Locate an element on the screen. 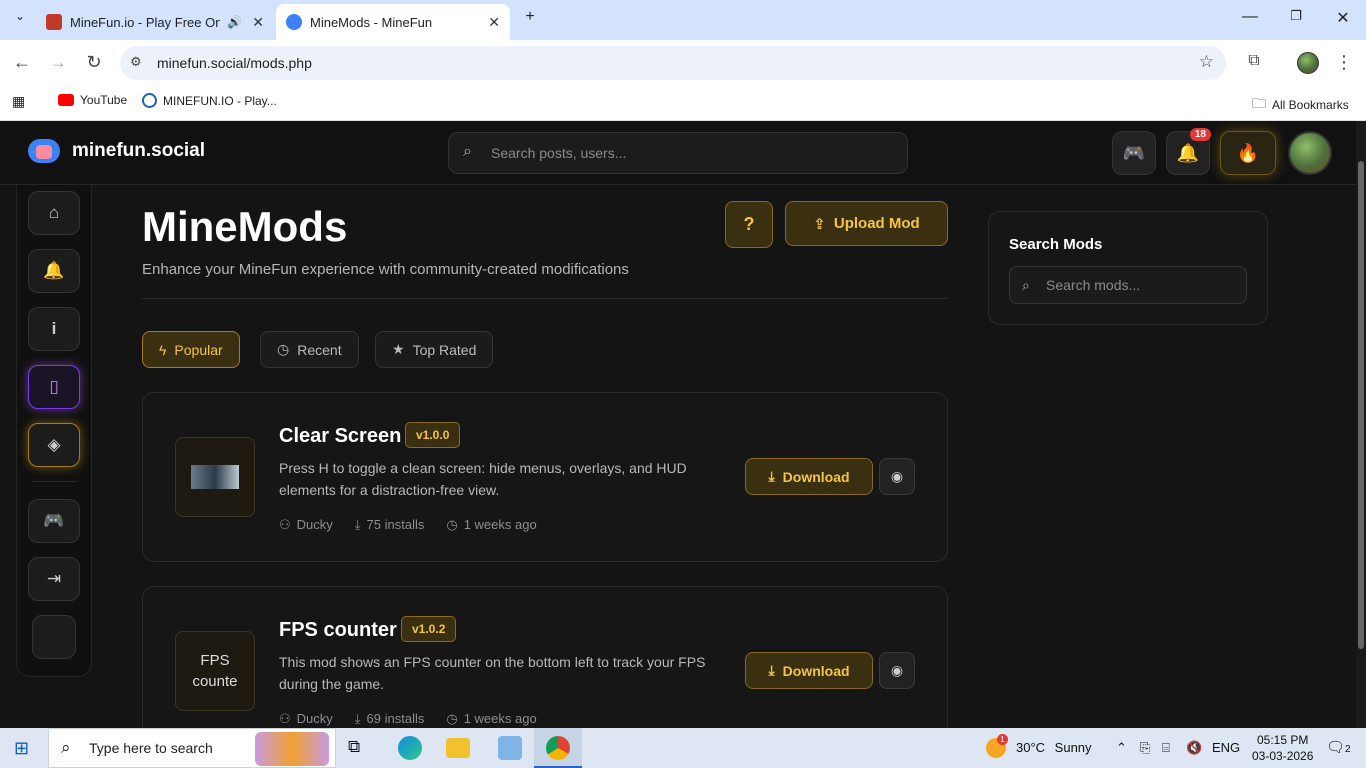  minimize-button: — is located at coordinates (1250, 17).